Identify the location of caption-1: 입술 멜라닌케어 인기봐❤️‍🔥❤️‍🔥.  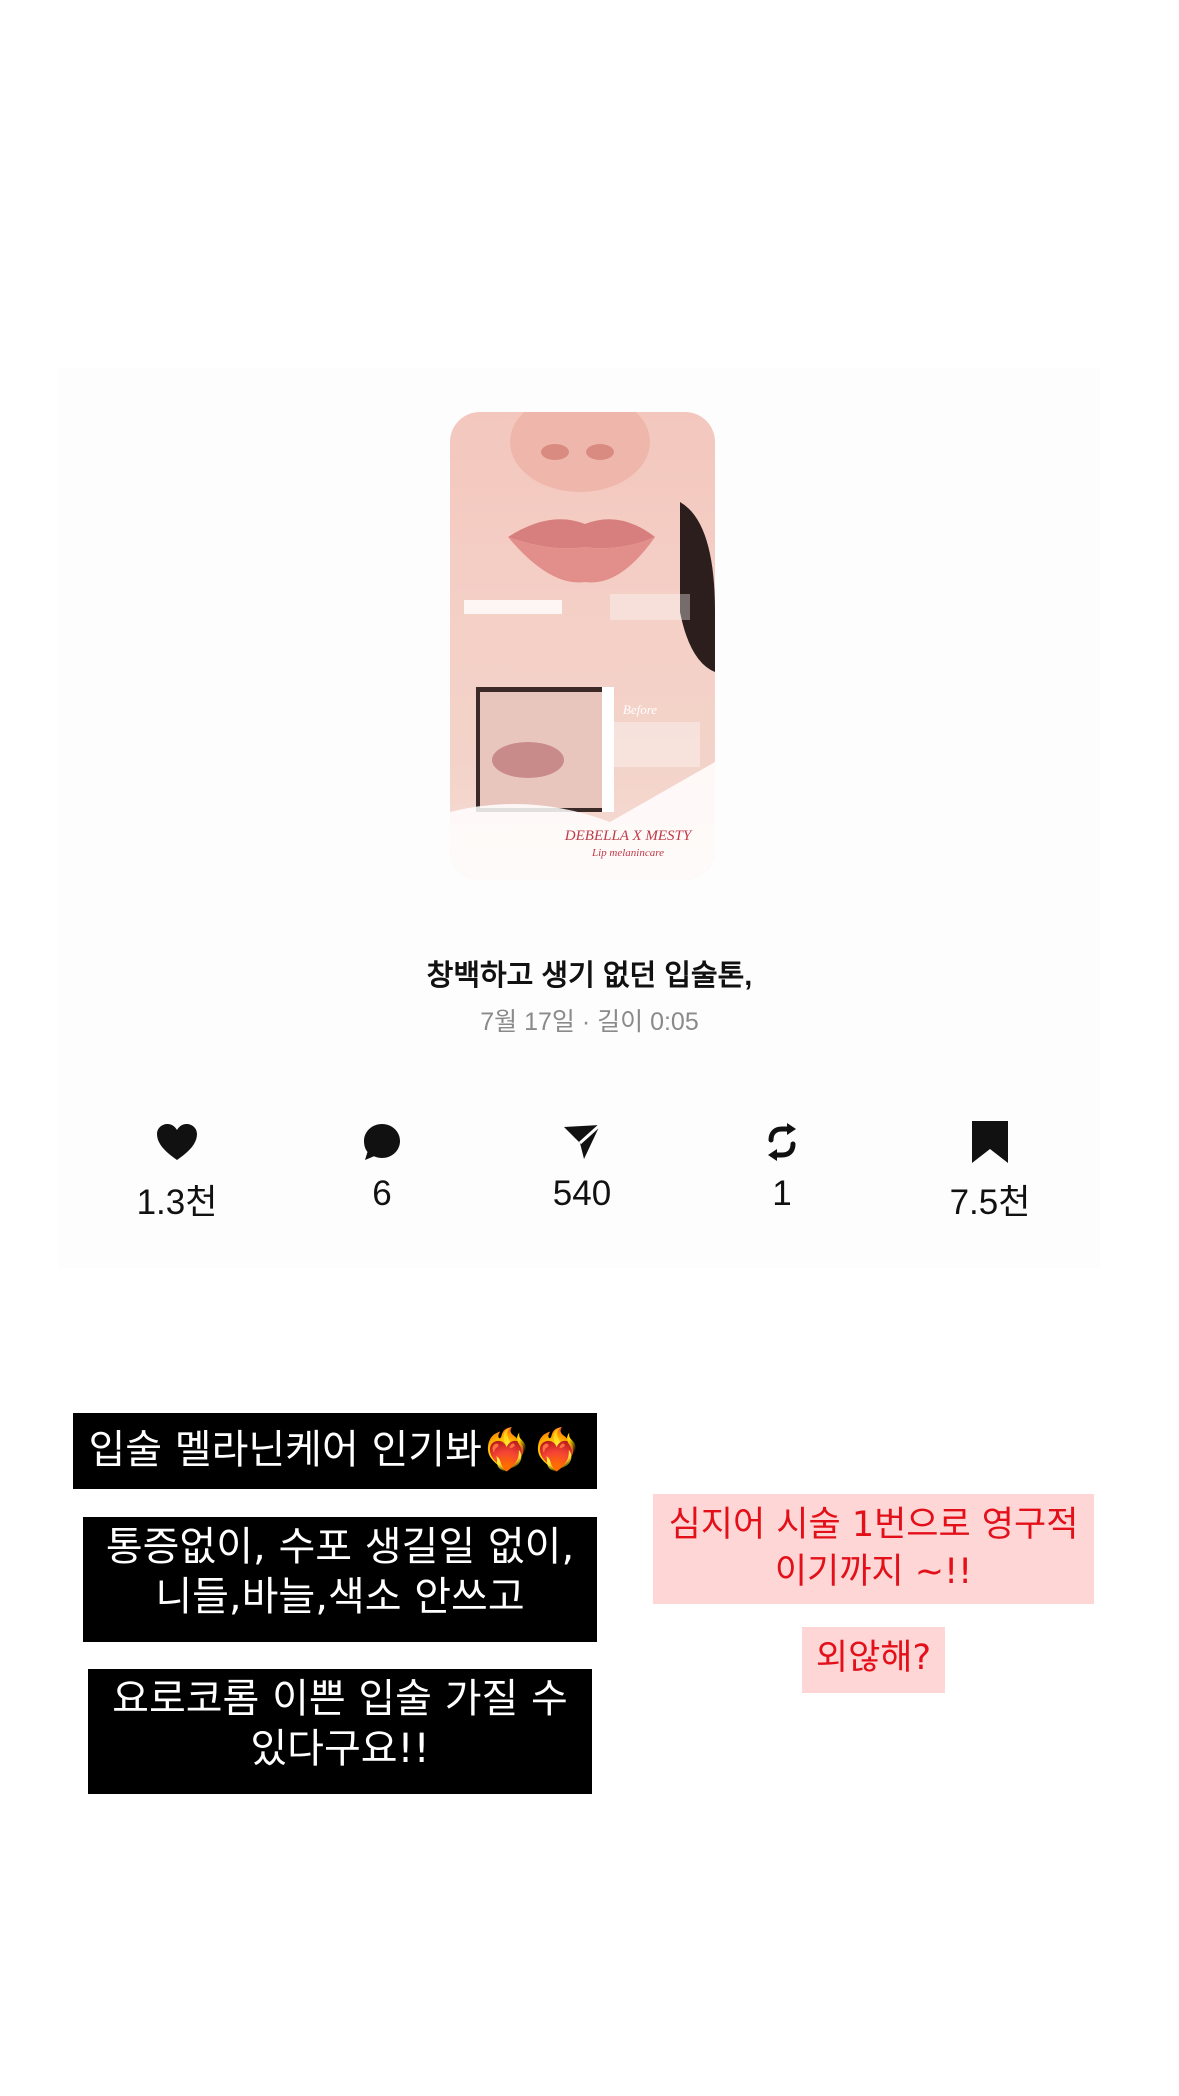
(335, 1451).